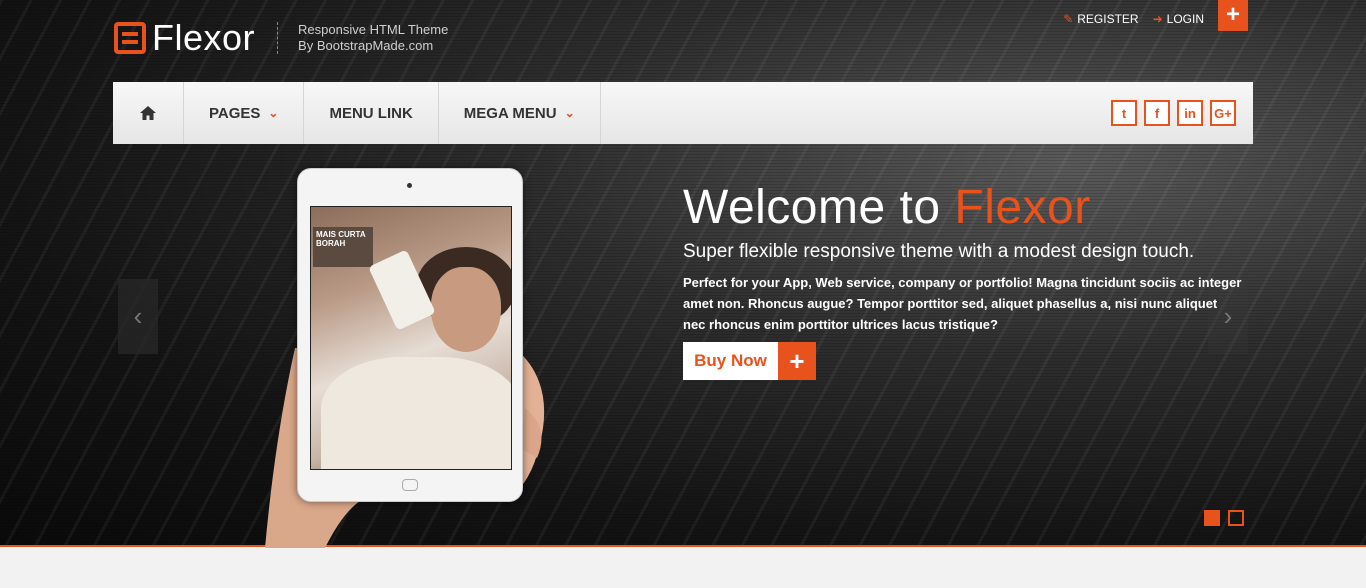 The height and width of the screenshot is (588, 1366). What do you see at coordinates (1190, 113) in the screenshot?
I see `linkedin-icon: in` at bounding box center [1190, 113].